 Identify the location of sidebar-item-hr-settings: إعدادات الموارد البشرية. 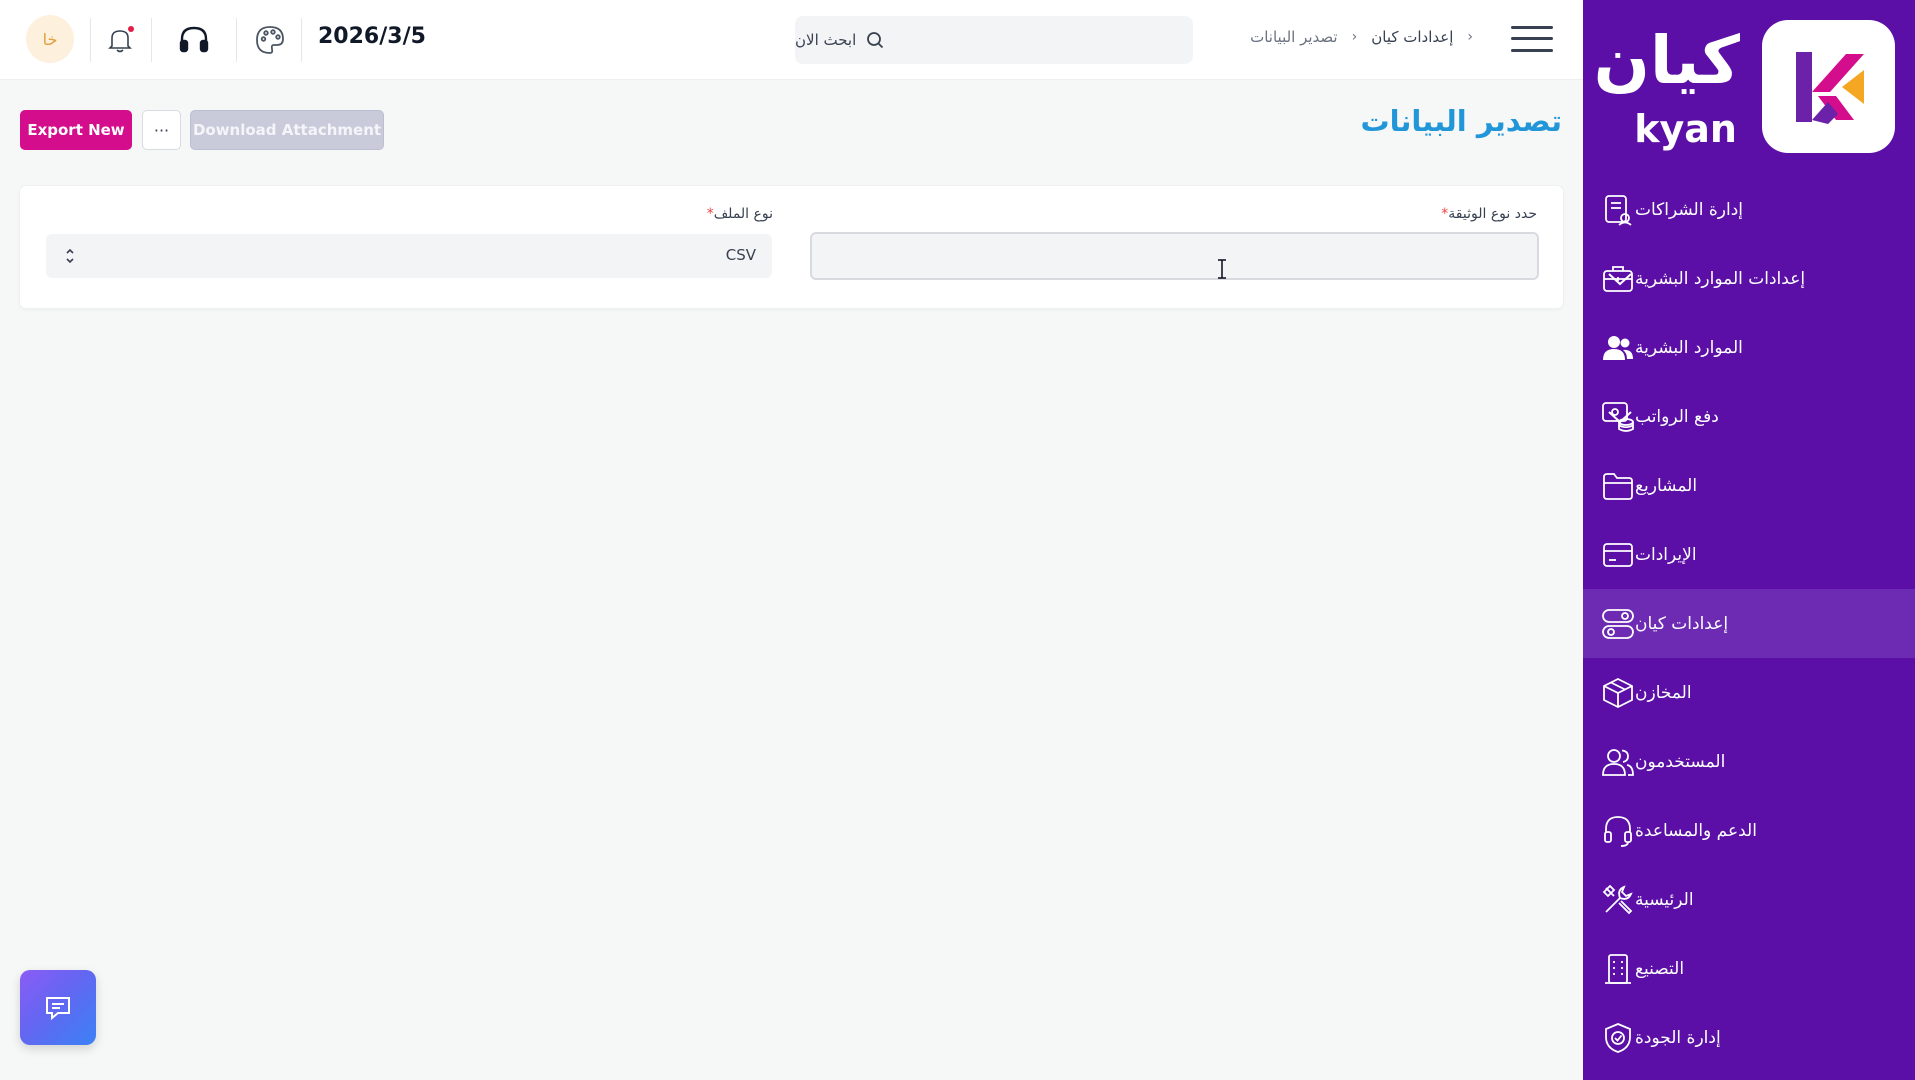
(1749, 278).